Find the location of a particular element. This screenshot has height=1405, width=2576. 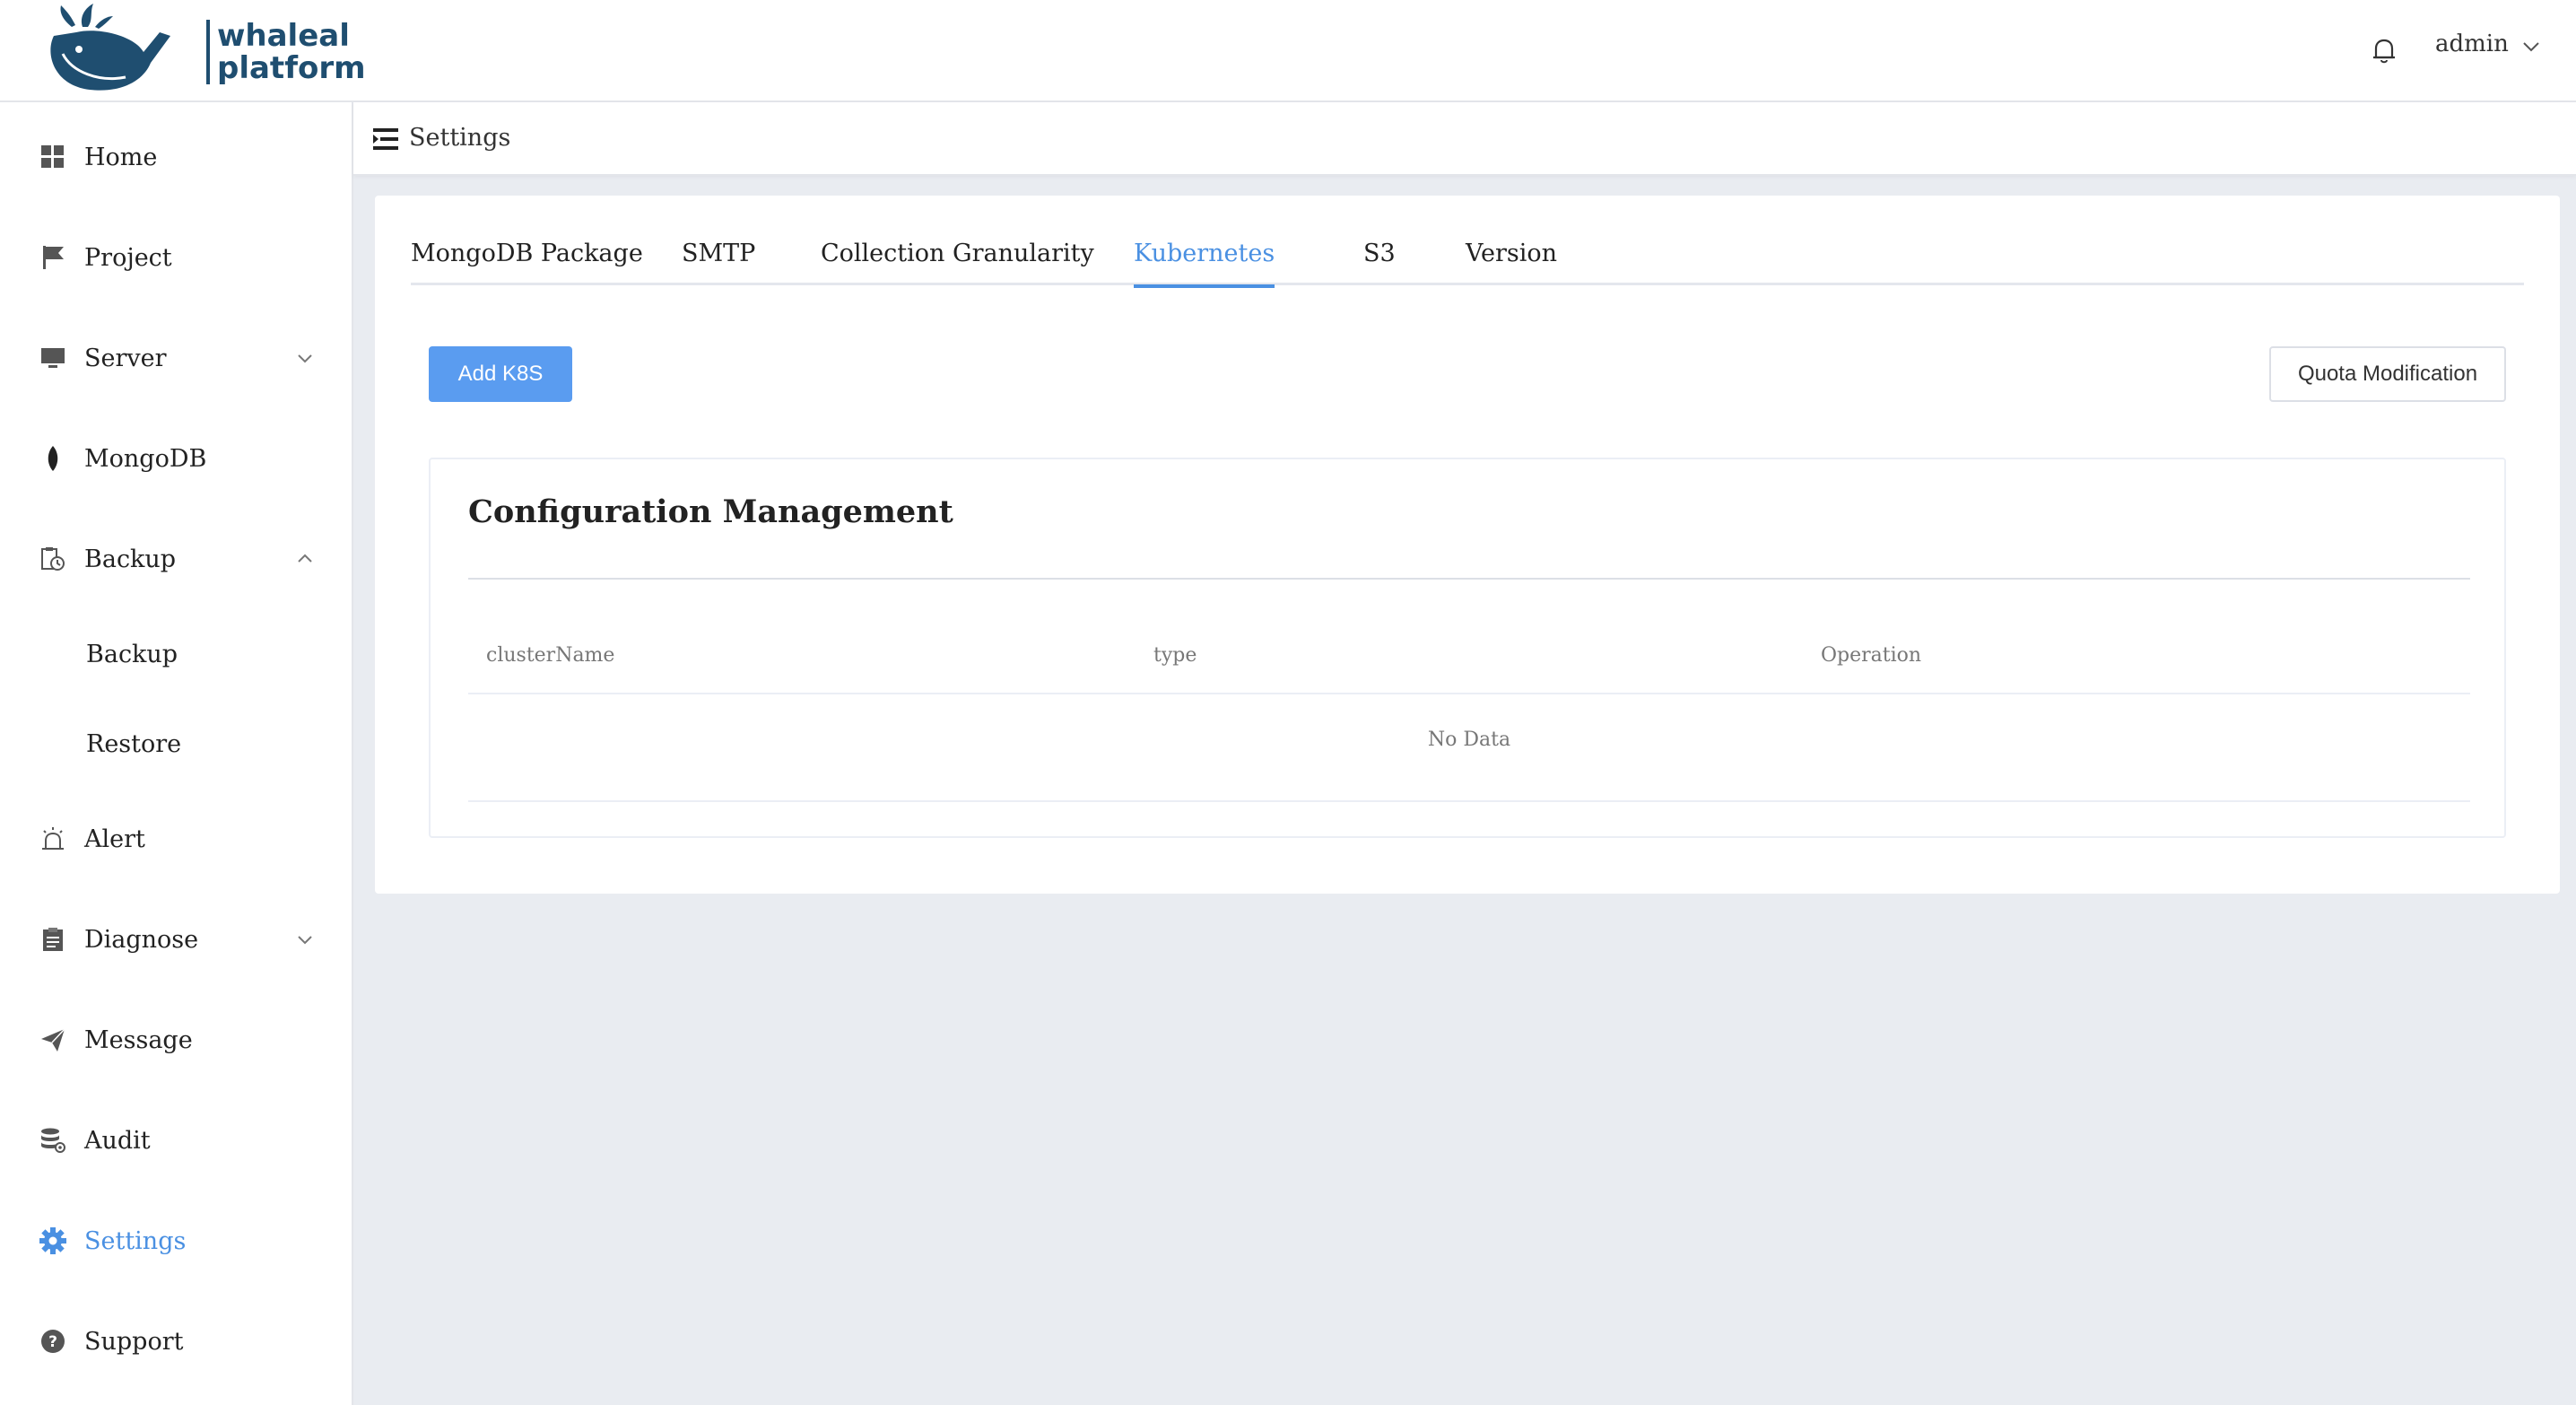

grid-icon is located at coordinates (53, 157).